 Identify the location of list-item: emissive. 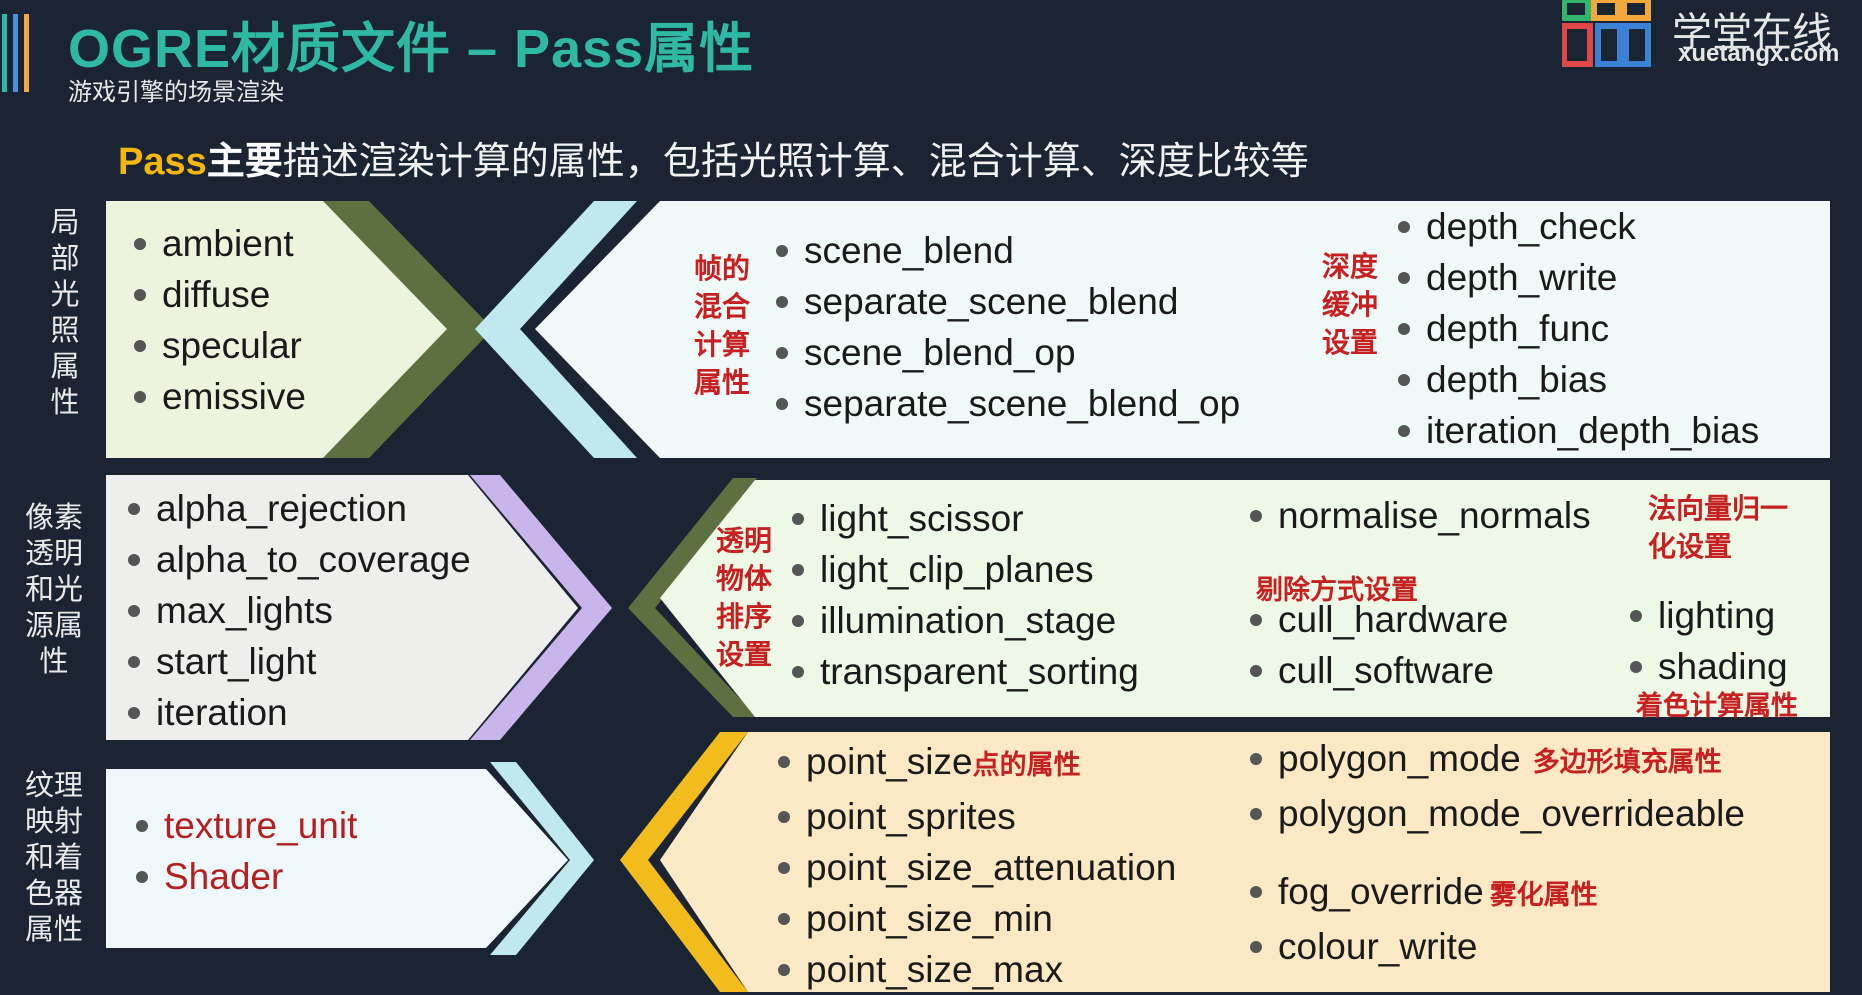
(217, 396).